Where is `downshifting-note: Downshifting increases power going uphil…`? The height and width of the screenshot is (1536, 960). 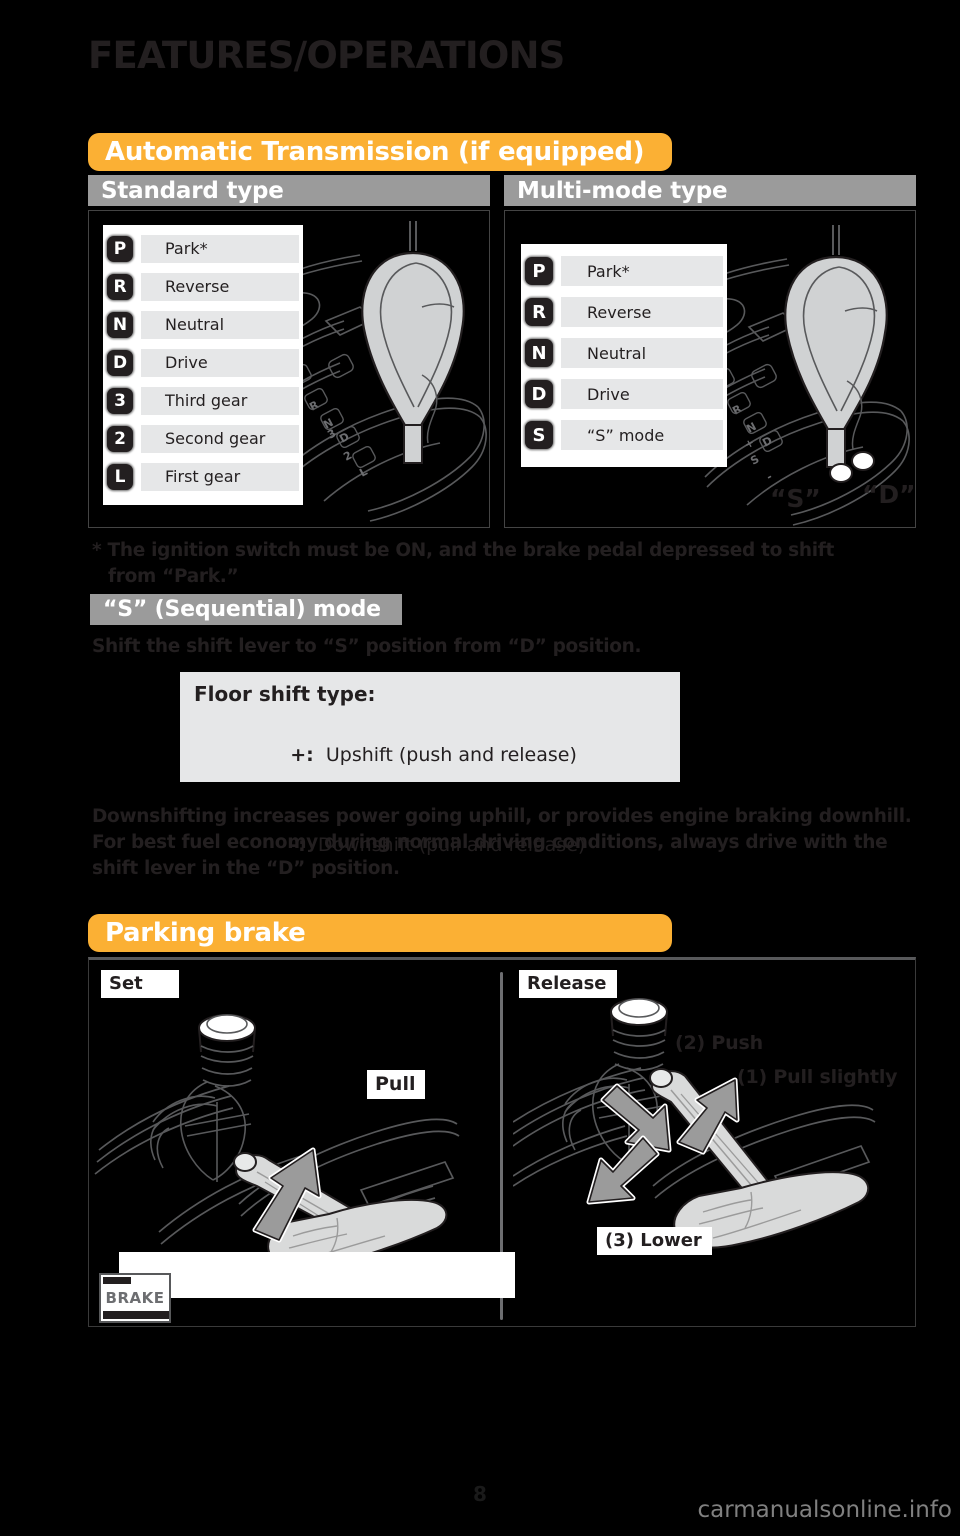
downshifting-note: Downshifting increases power going uphil… is located at coordinates (502, 842).